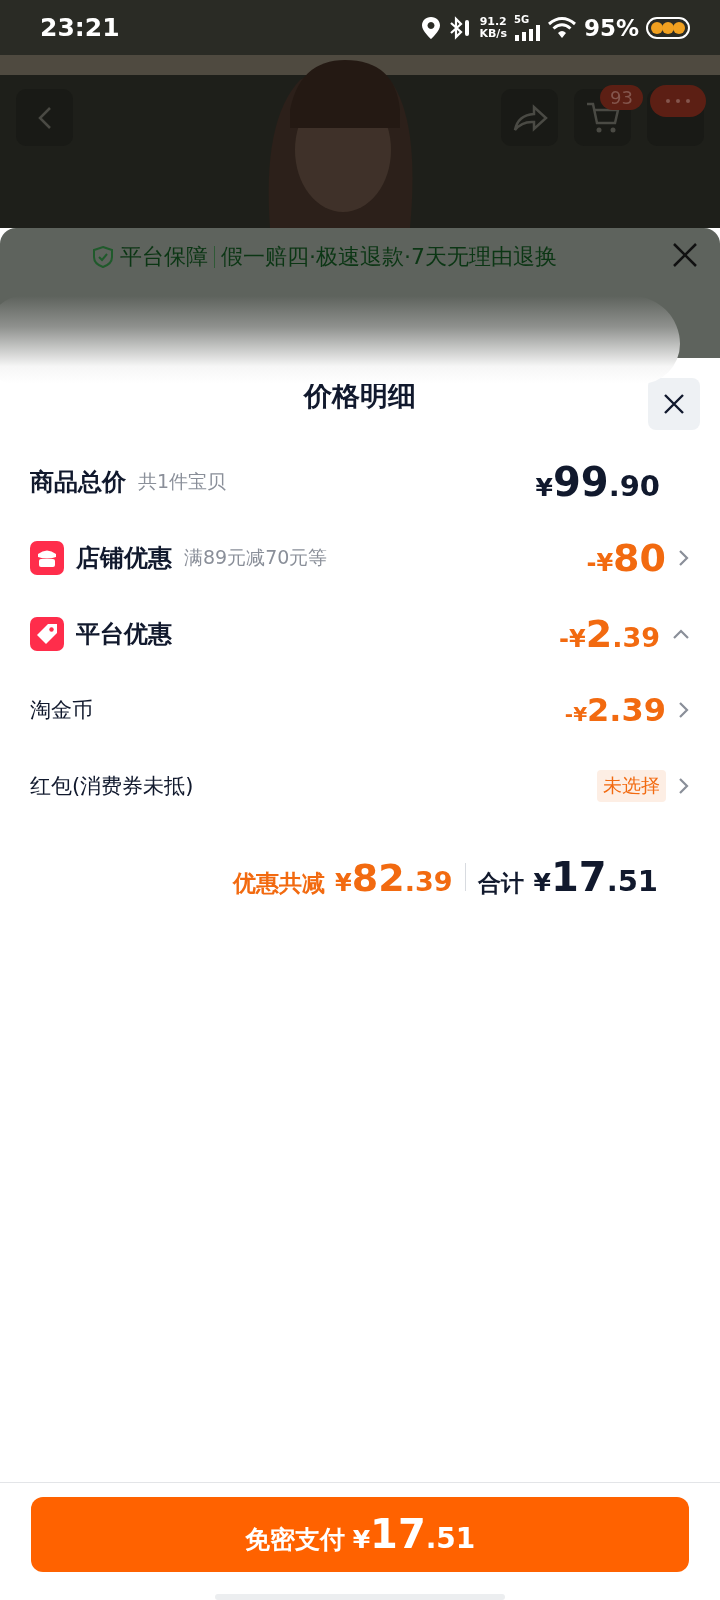  Describe the element at coordinates (597, 482) in the screenshot. I see `price-amount: ¥99.90` at that location.